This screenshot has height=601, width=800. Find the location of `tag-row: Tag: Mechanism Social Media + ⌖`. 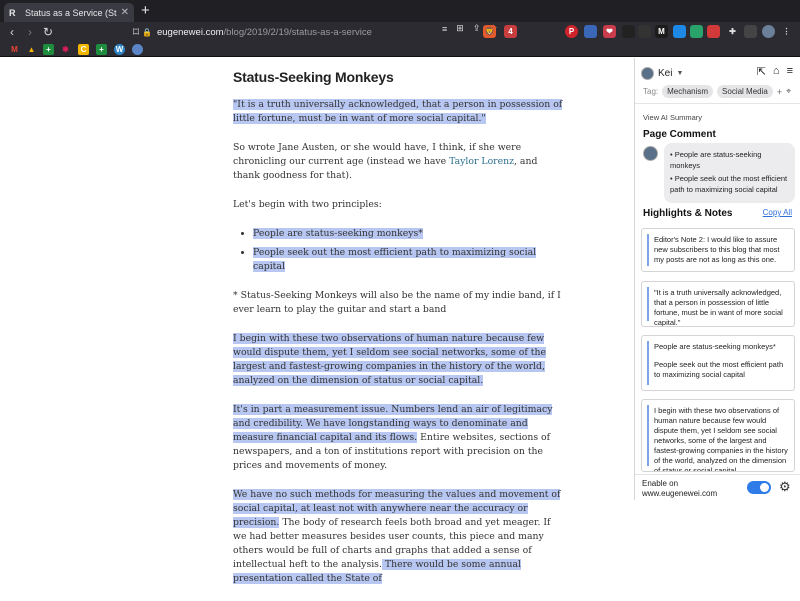

tag-row: Tag: Mechanism Social Media + ⌖ is located at coordinates (719, 91).